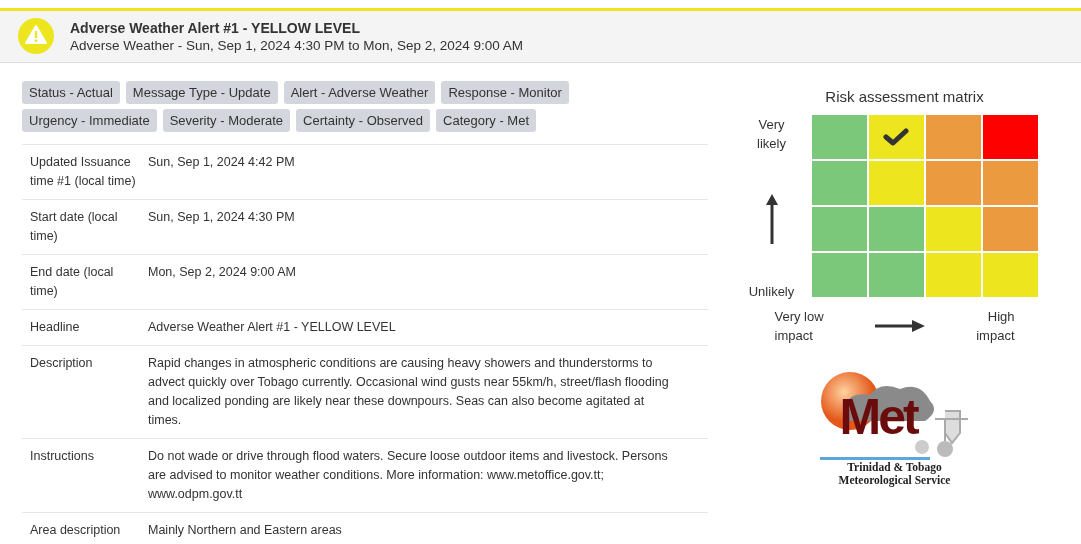 Image resolution: width=1081 pixels, height=544 pixels. I want to click on axis-label: Very likely, so click(771, 134).